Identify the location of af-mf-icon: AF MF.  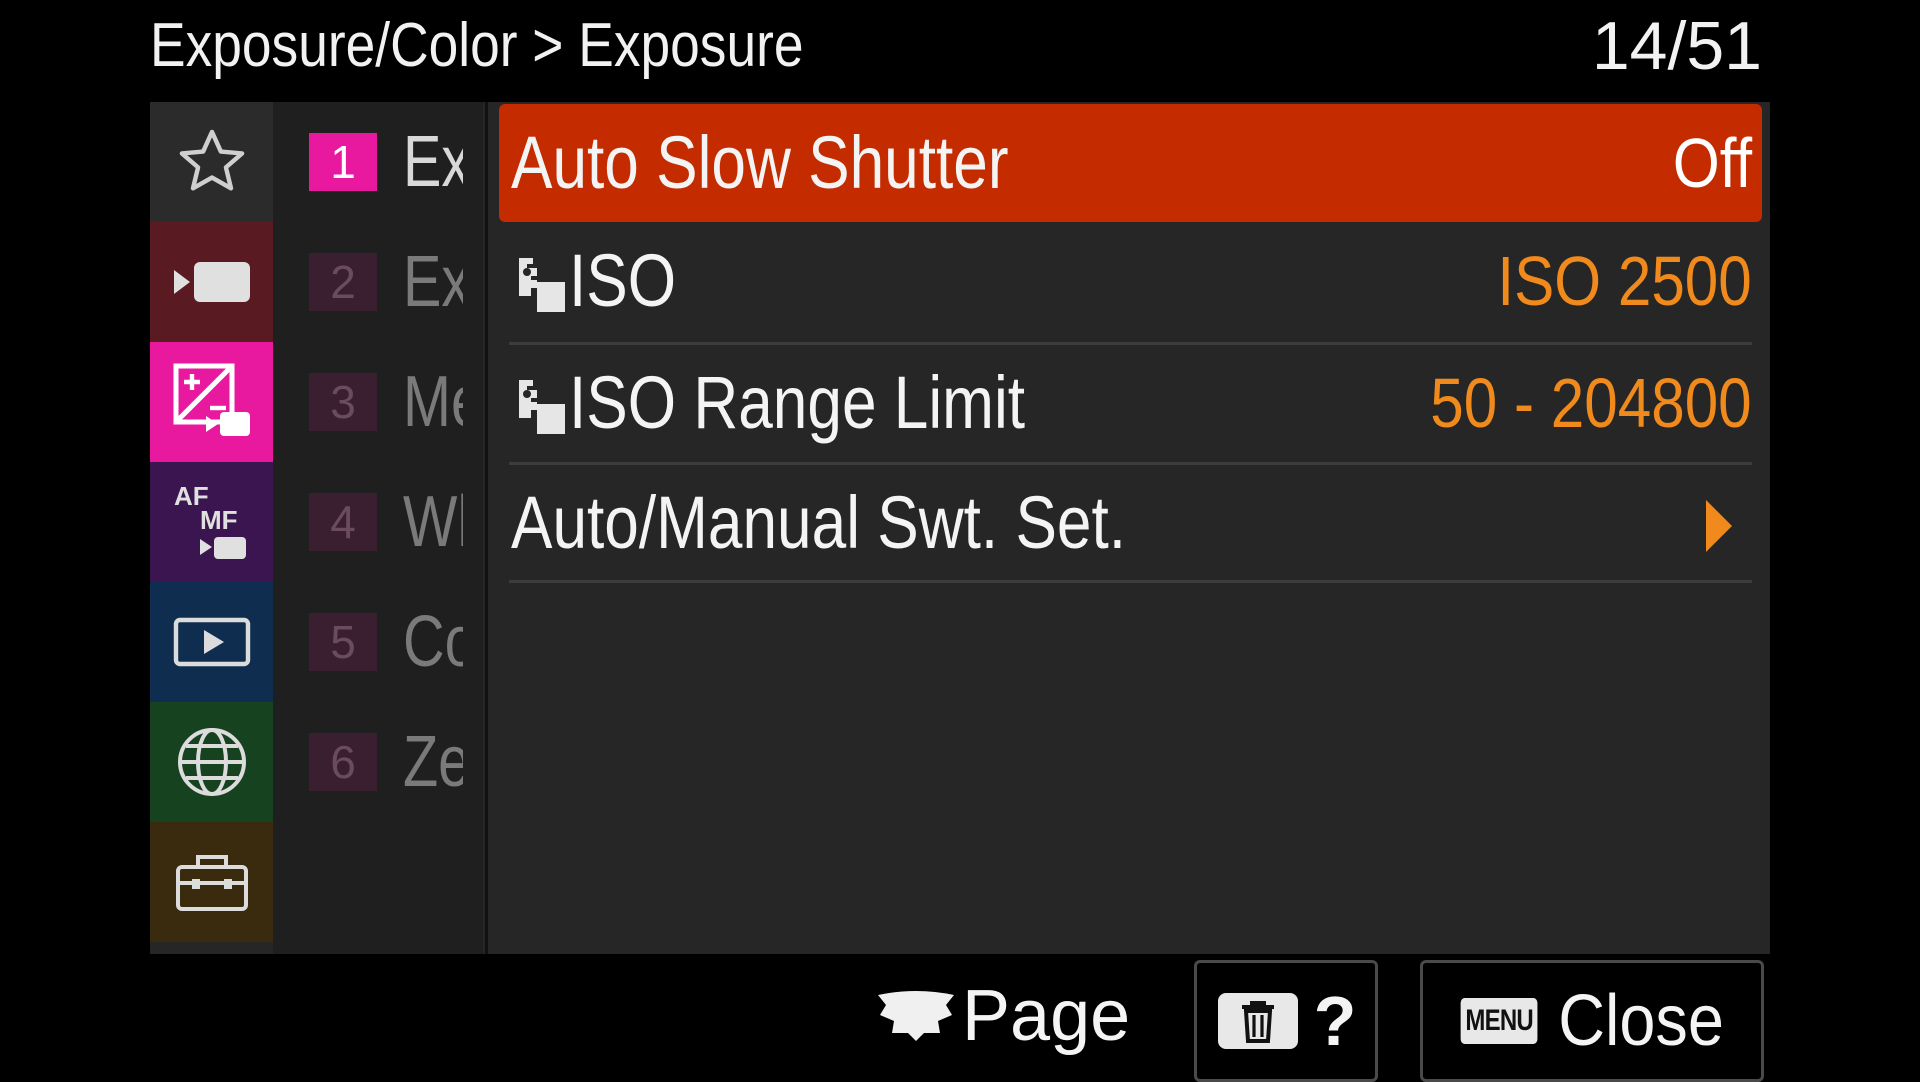
(210, 520).